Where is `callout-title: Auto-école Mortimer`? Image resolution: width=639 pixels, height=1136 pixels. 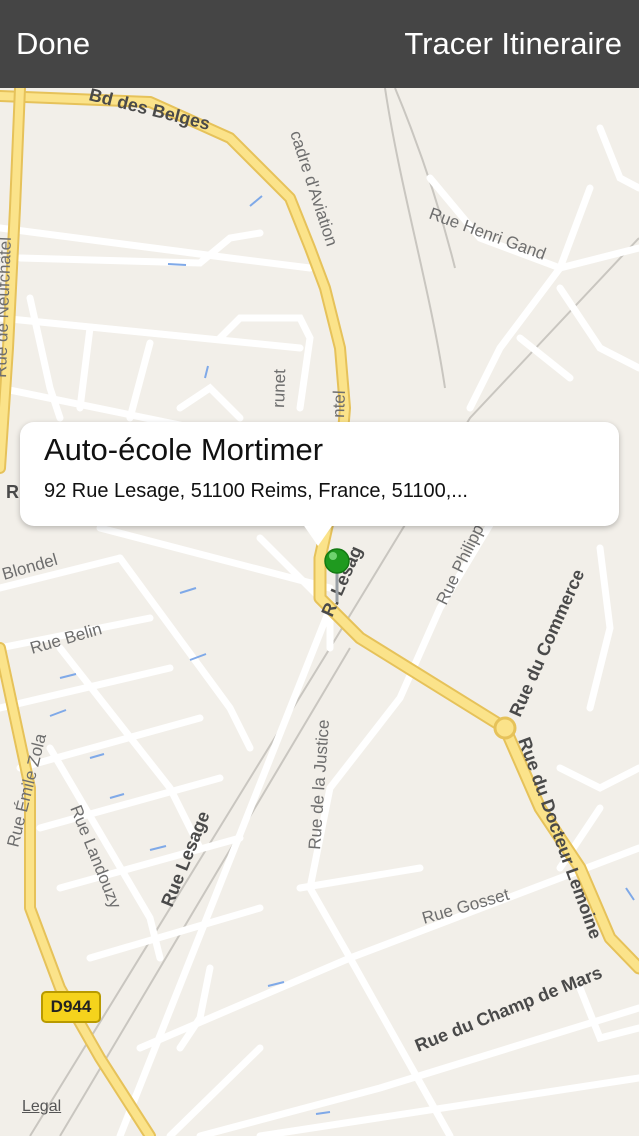
callout-title: Auto-école Mortimer is located at coordinates (184, 449).